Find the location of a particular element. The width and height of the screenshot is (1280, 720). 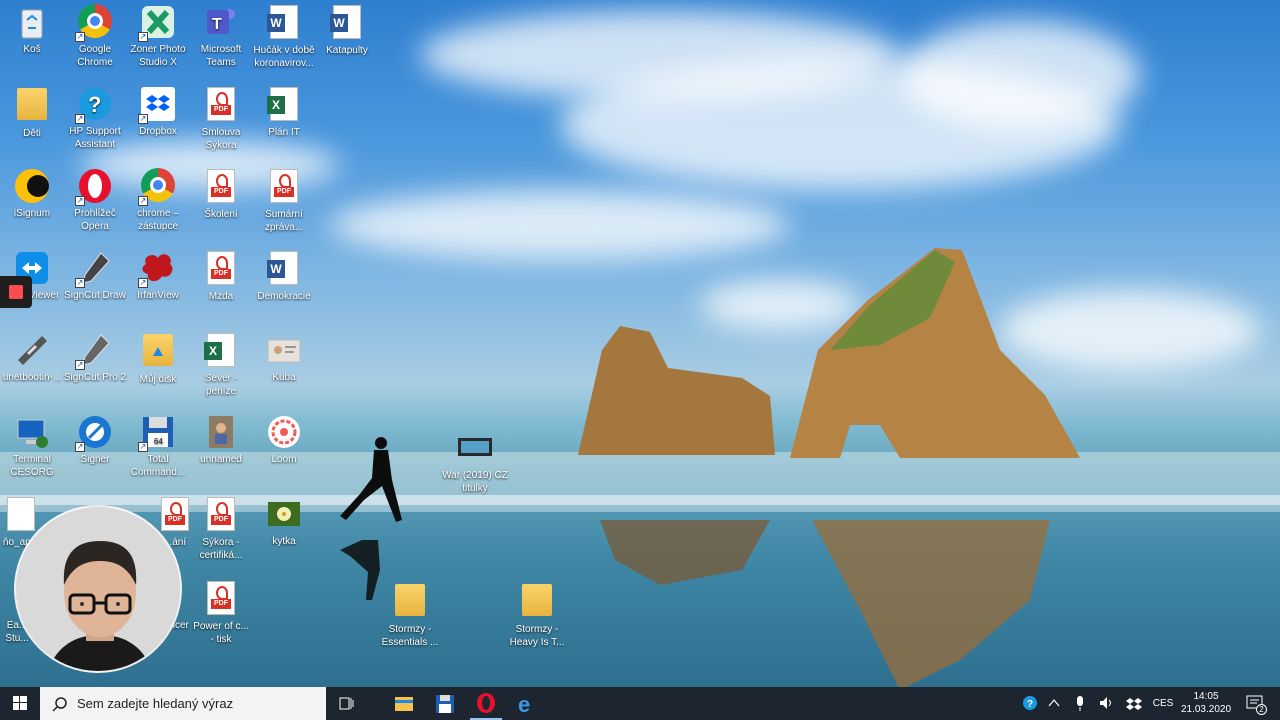

desktop-icon-label: iSignum is located at coordinates (32, 213).